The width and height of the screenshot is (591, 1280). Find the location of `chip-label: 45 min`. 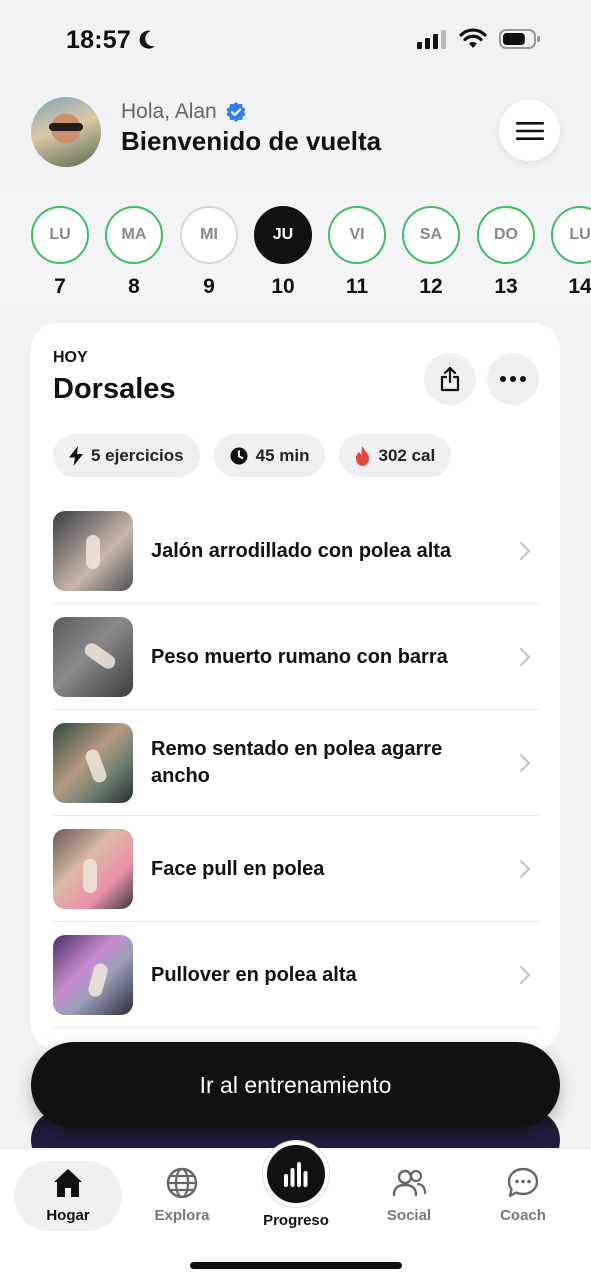

chip-label: 45 min is located at coordinates (282, 455).